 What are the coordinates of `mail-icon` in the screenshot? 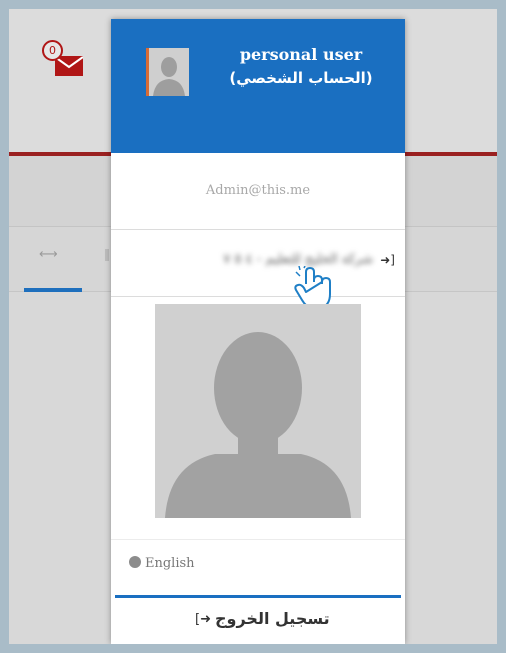 It's located at (69, 66).